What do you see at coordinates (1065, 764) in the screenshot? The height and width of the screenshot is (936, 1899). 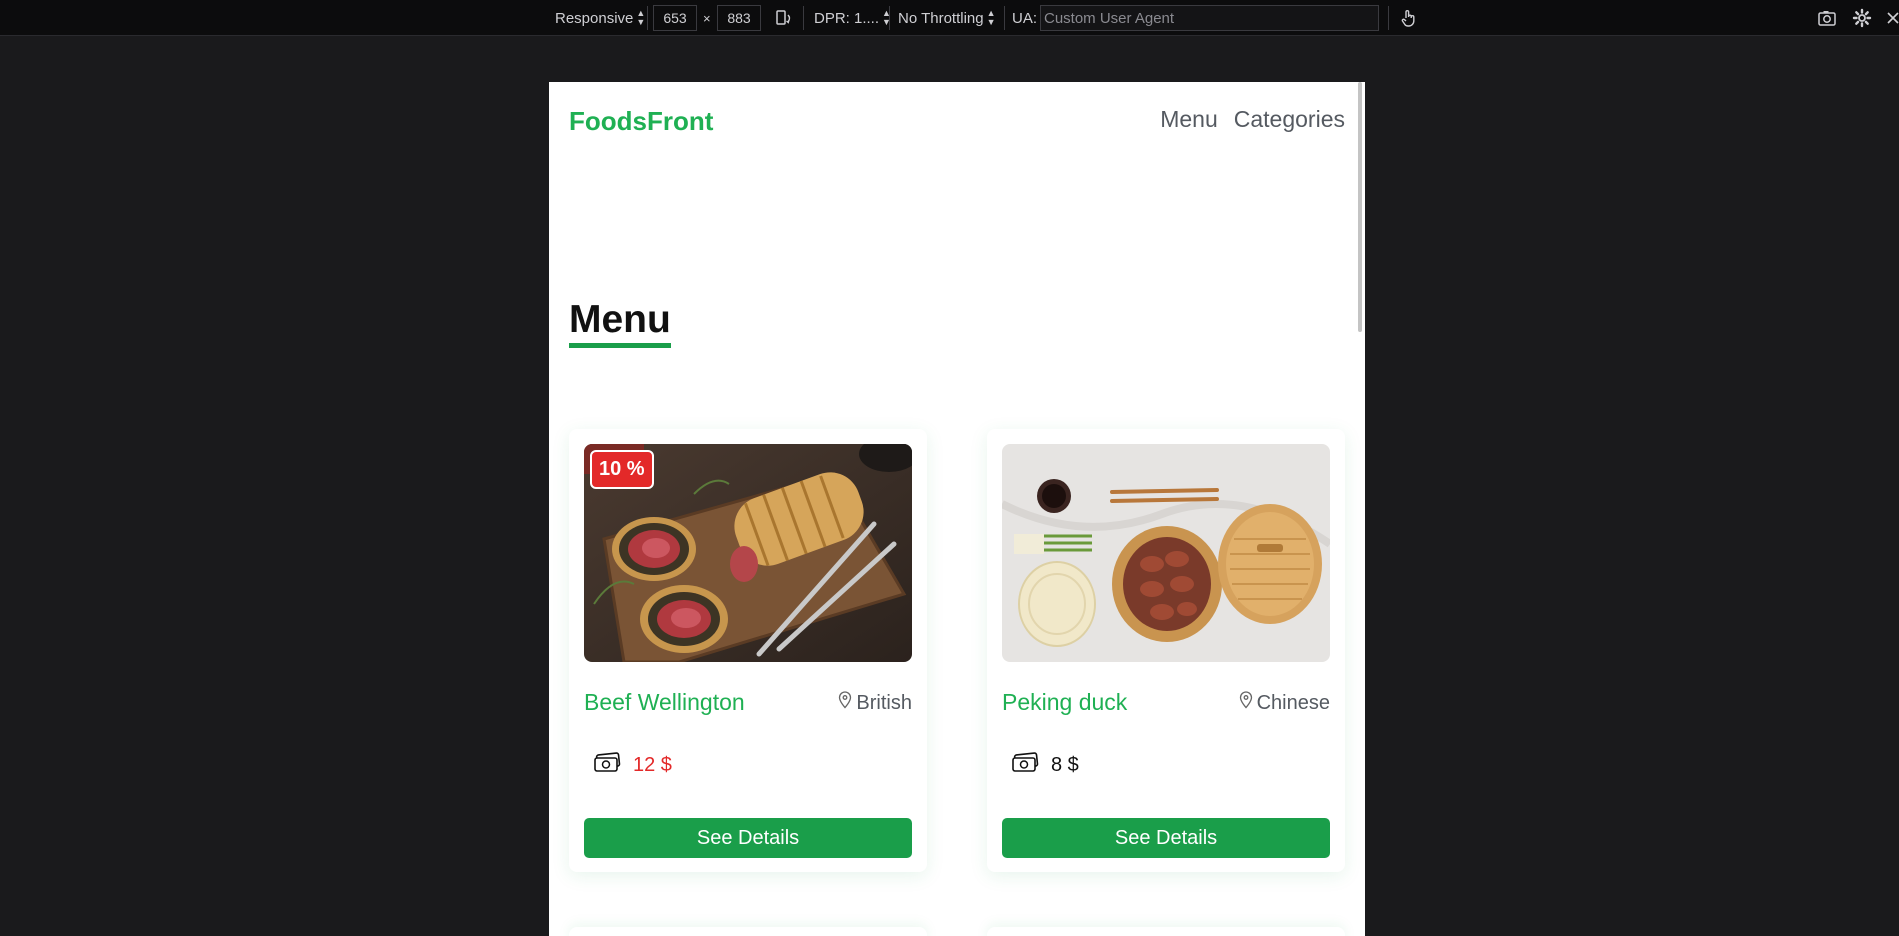 I see `price-value: 8 $` at bounding box center [1065, 764].